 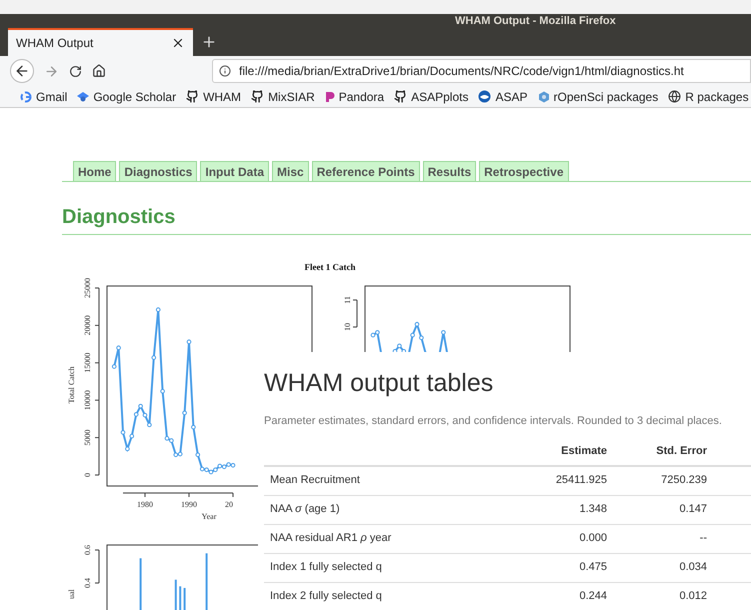 I want to click on column-header: Std. Error, so click(x=681, y=451).